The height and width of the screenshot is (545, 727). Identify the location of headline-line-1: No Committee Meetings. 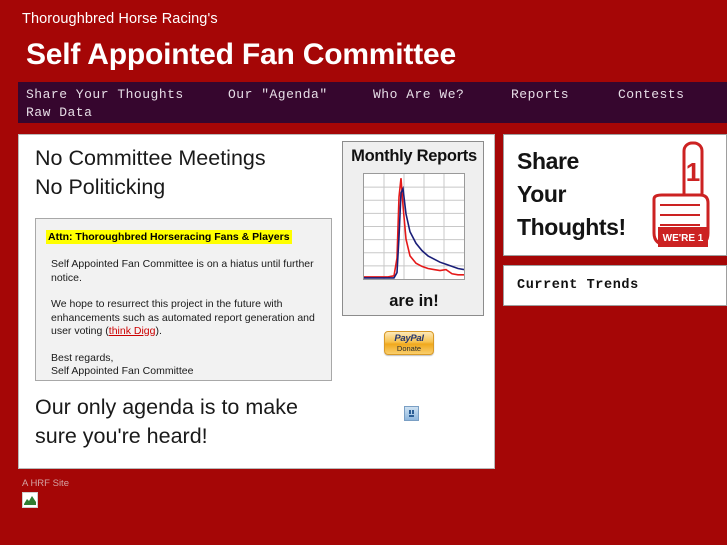
(150, 158).